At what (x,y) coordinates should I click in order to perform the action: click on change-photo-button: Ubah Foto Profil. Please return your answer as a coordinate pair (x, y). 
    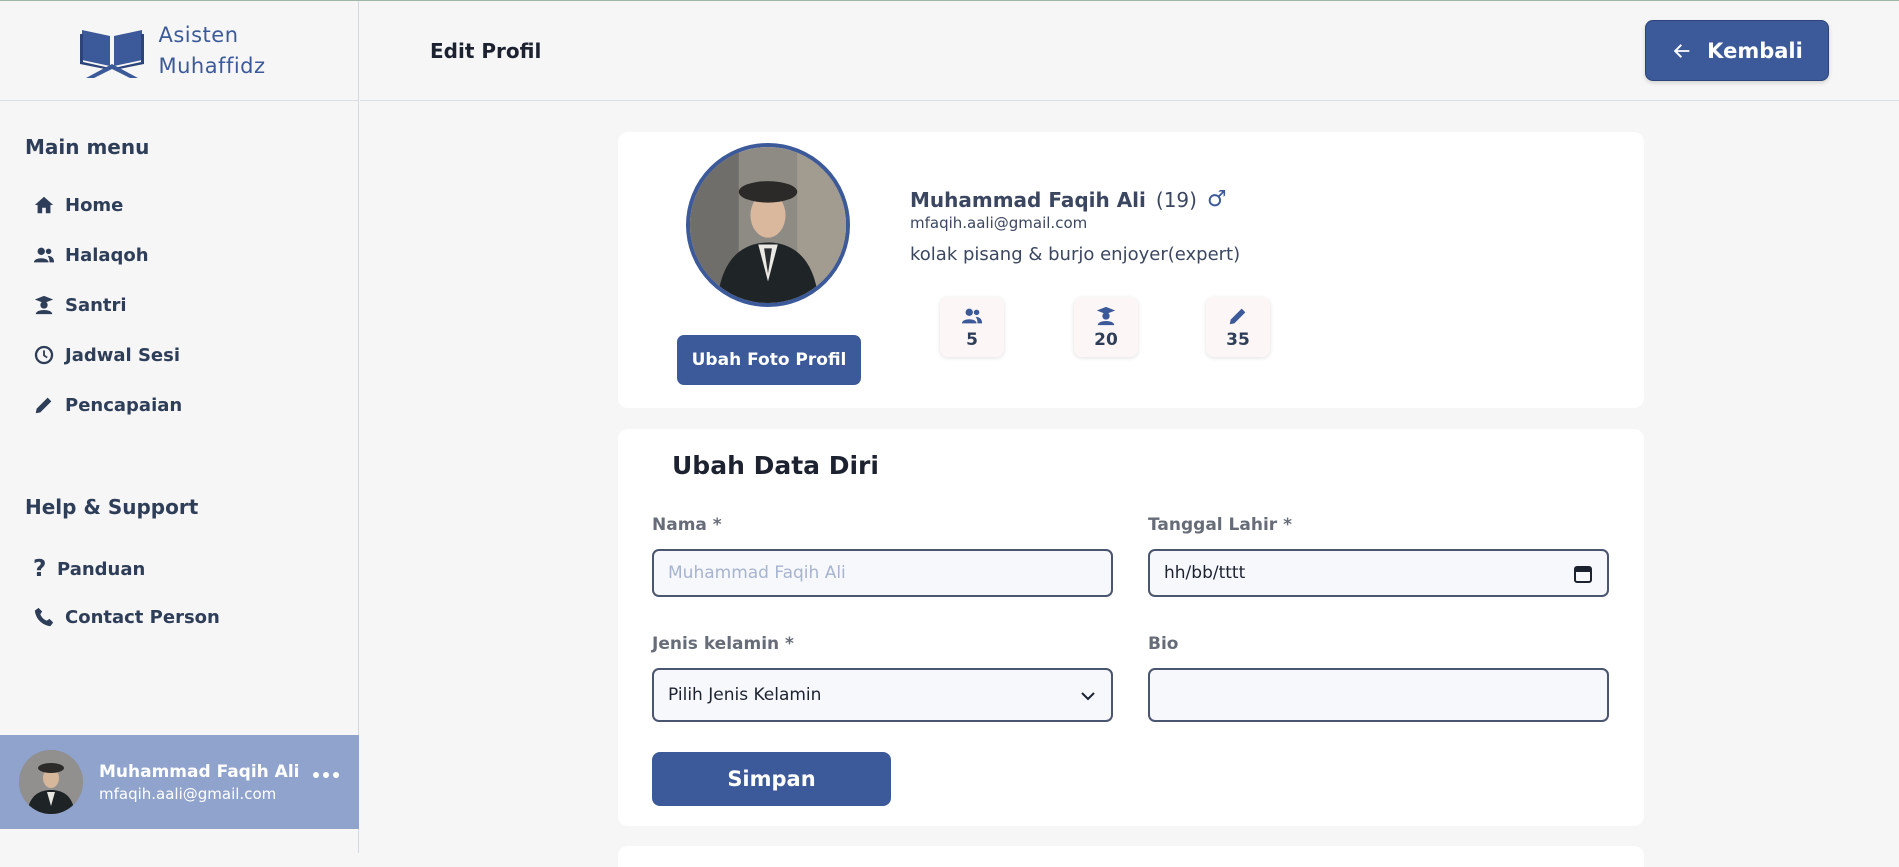
    Looking at the image, I should click on (769, 360).